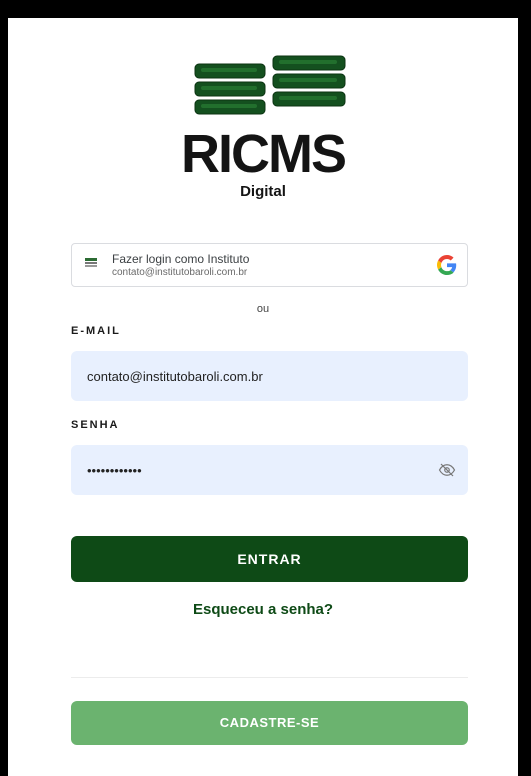 The image size is (531, 776). Describe the element at coordinates (447, 470) in the screenshot. I see `toggle-password-visibility-icon` at that location.